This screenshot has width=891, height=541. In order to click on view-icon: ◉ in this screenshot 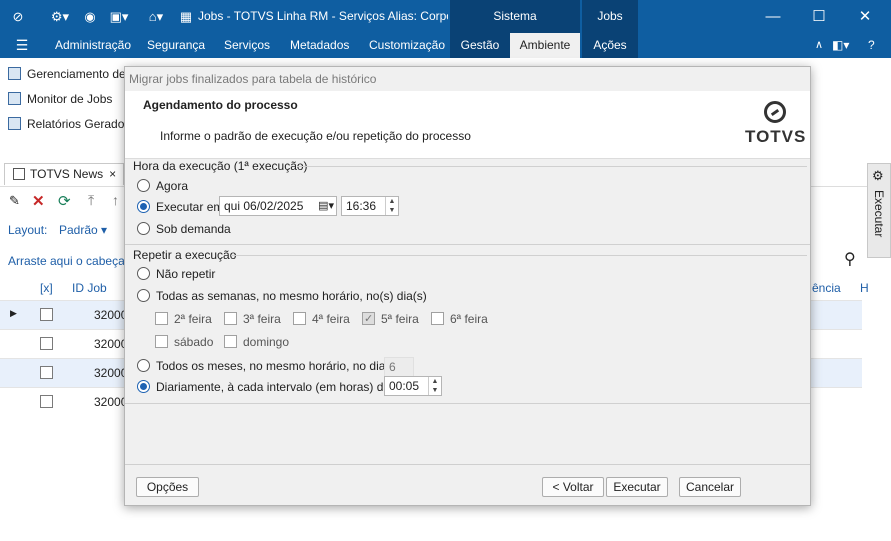, I will do `click(90, 17)`.